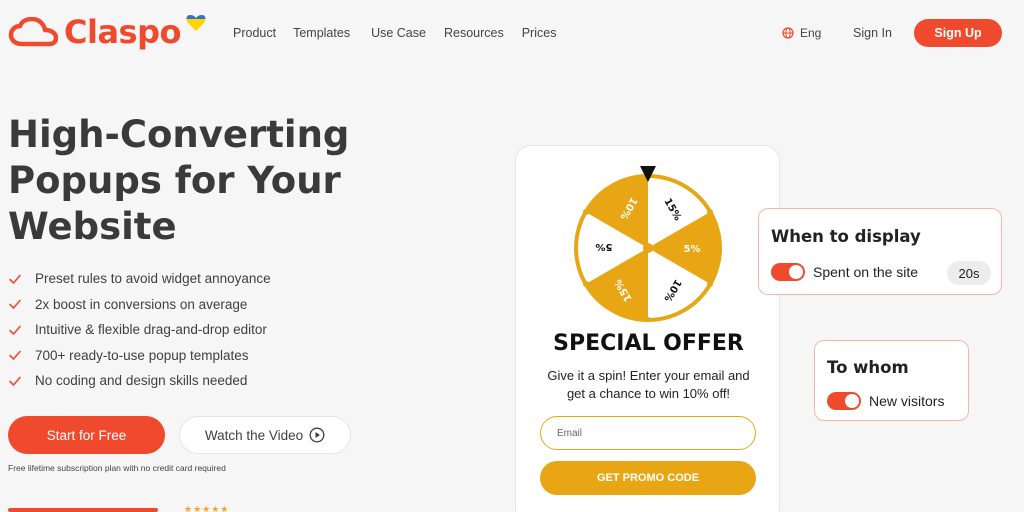 The image size is (1024, 512). I want to click on to-whom-card: To whom New visitors, so click(891, 380).